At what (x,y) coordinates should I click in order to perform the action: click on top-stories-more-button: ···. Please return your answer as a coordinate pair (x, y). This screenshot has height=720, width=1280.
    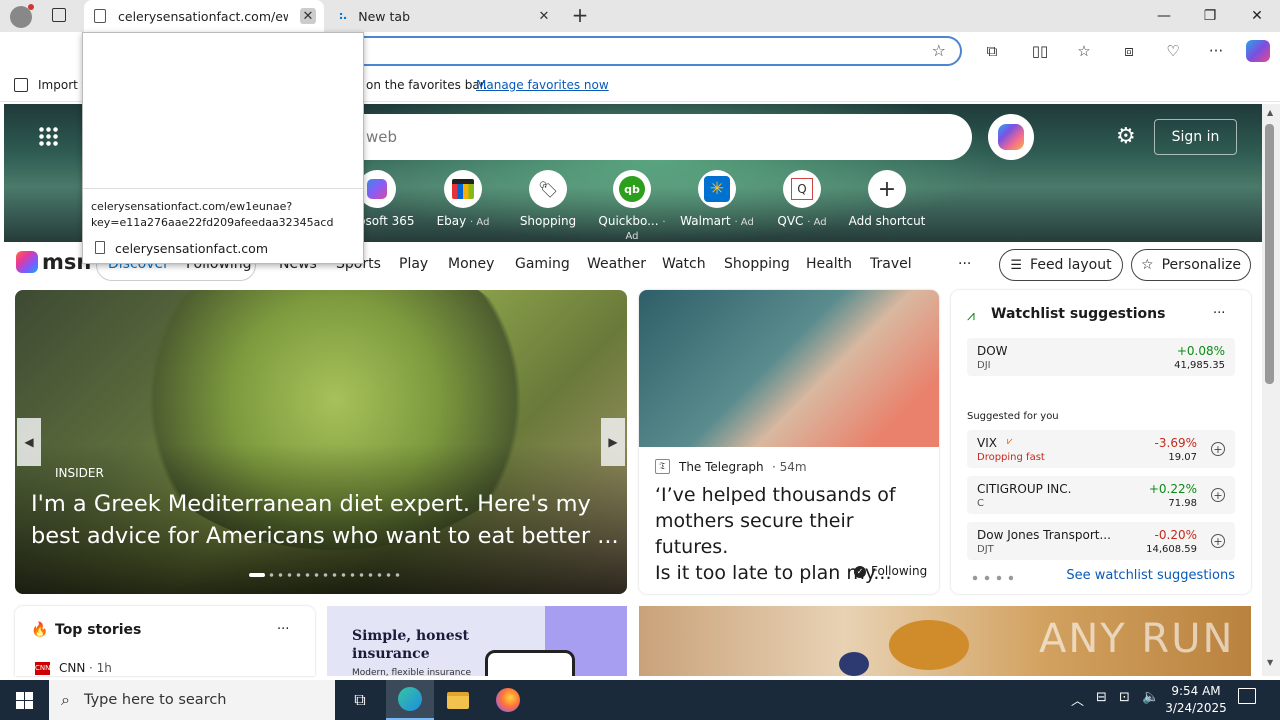
    Looking at the image, I should click on (283, 629).